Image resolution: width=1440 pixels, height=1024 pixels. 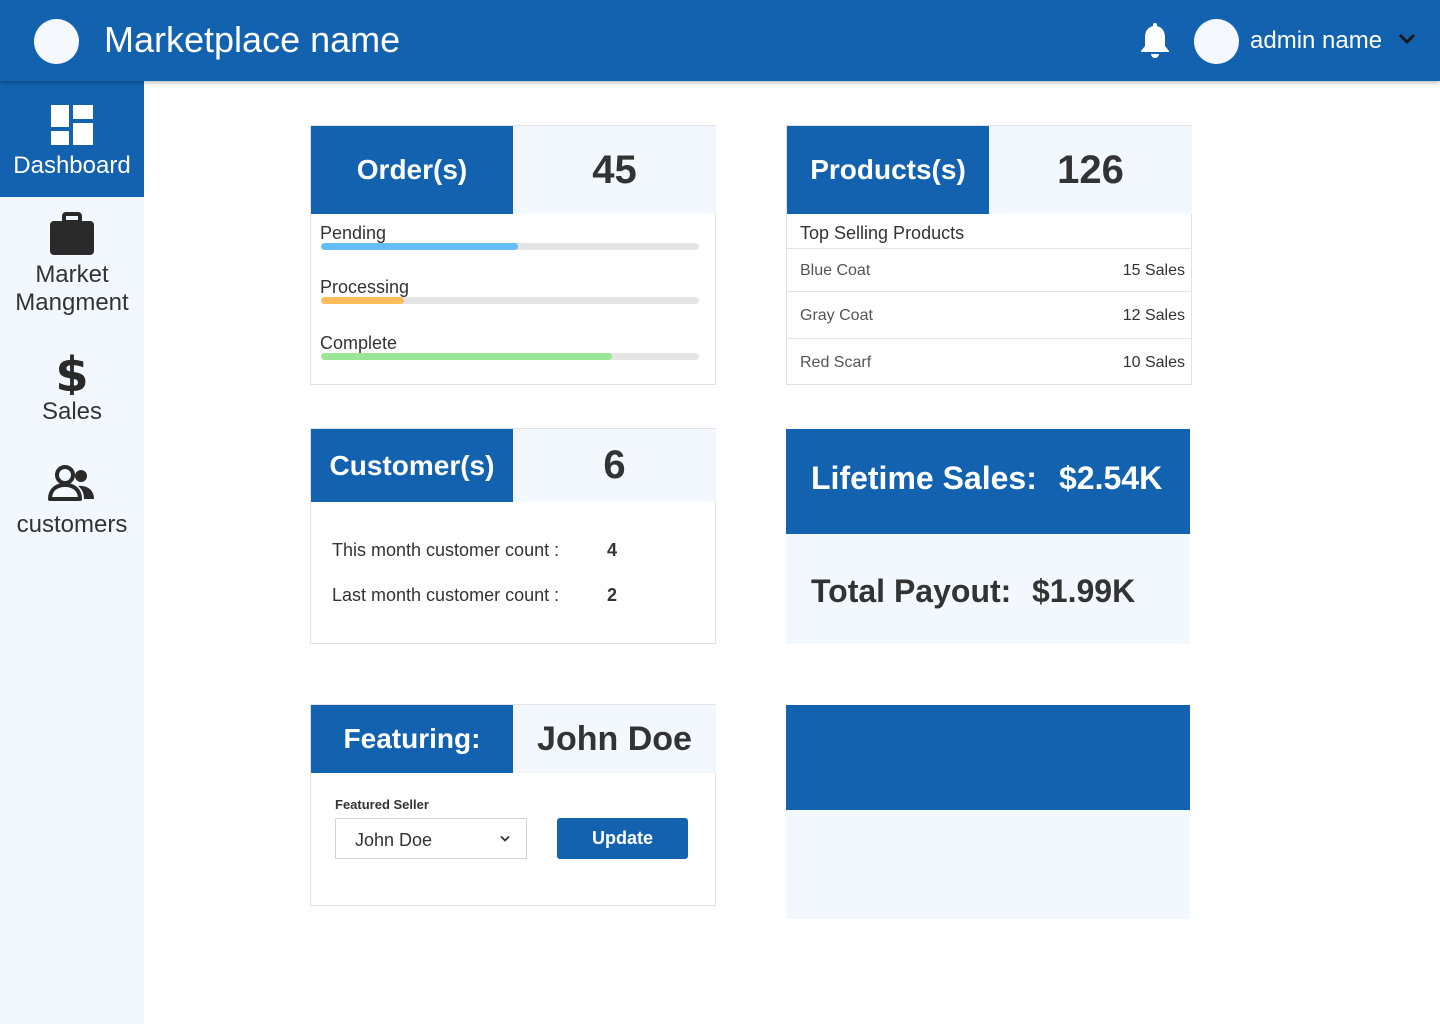 What do you see at coordinates (252, 39) in the screenshot?
I see `app-title: Marketplace name` at bounding box center [252, 39].